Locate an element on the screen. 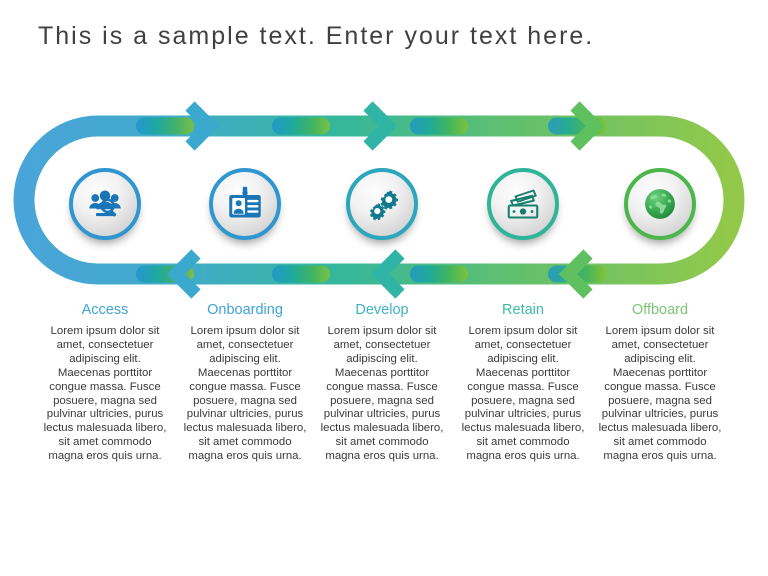  gears-icon is located at coordinates (382, 204).